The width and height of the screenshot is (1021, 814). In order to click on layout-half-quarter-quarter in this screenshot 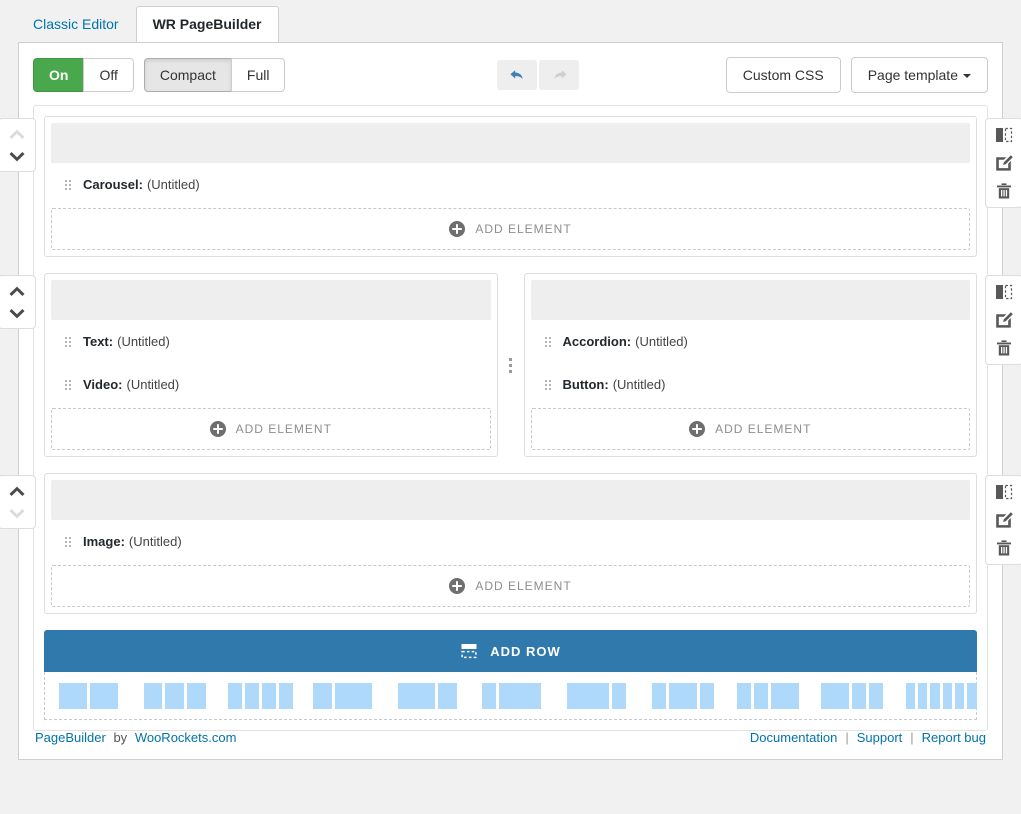, I will do `click(852, 695)`.